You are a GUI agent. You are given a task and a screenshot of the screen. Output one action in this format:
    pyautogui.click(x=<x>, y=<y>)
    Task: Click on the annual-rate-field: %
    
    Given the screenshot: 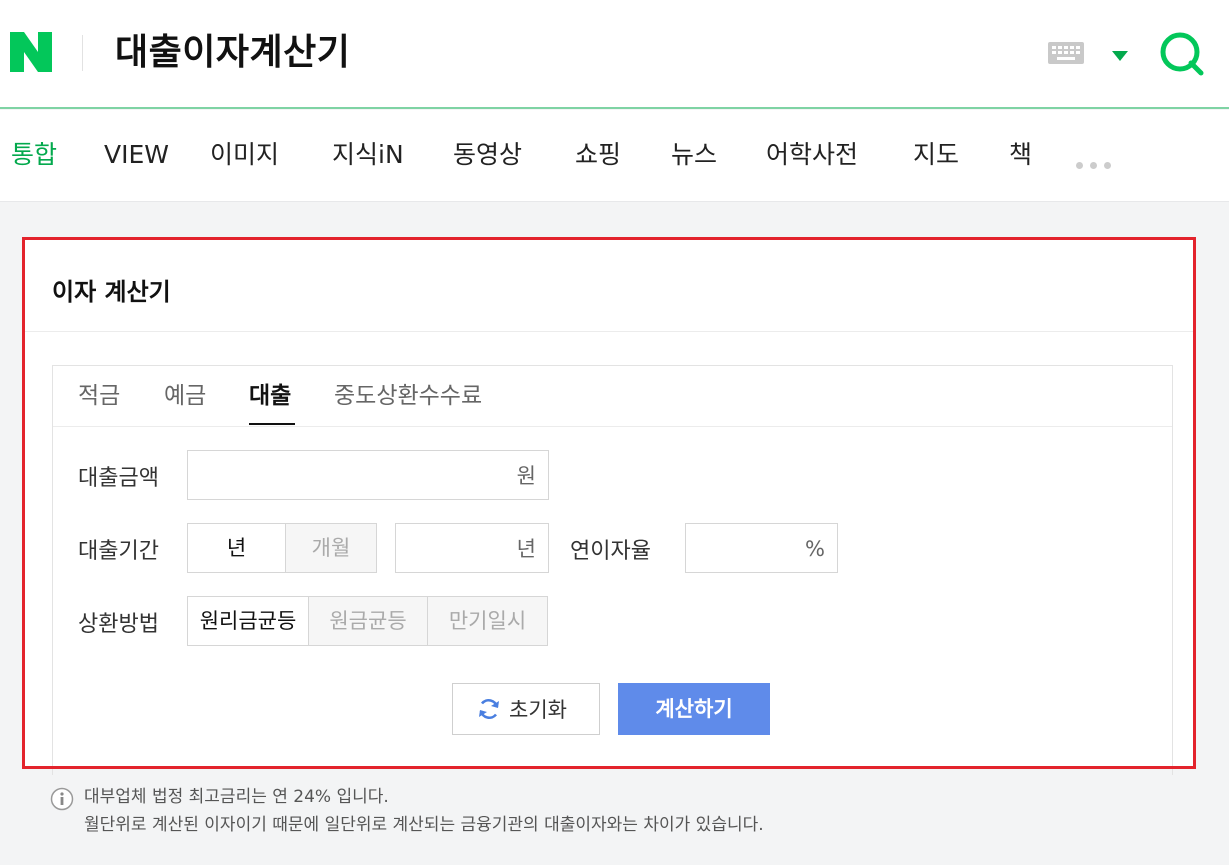 What is the action you would take?
    pyautogui.click(x=761, y=548)
    